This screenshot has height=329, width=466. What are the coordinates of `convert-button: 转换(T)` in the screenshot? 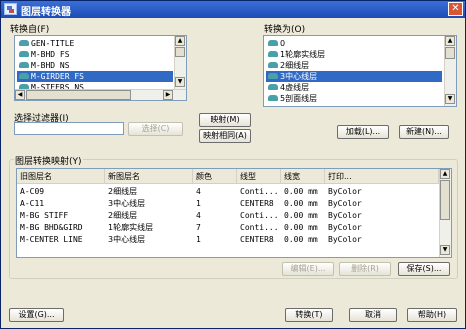 It's located at (309, 315).